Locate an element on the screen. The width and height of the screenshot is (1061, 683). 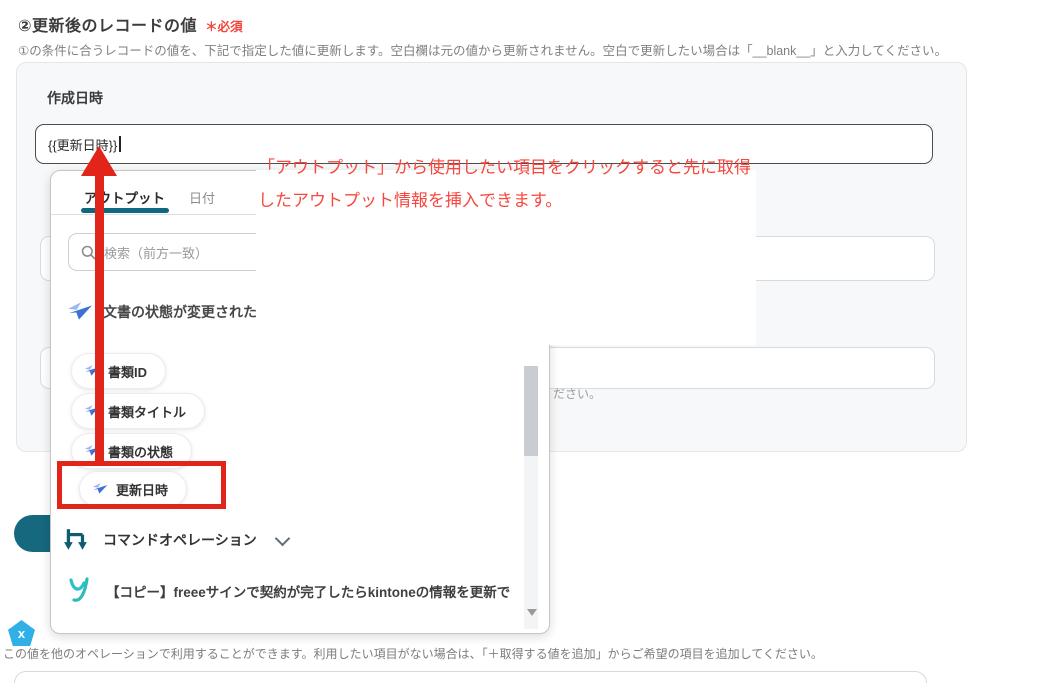
page-title: ②更新後のレコードの値 is located at coordinates (108, 26).